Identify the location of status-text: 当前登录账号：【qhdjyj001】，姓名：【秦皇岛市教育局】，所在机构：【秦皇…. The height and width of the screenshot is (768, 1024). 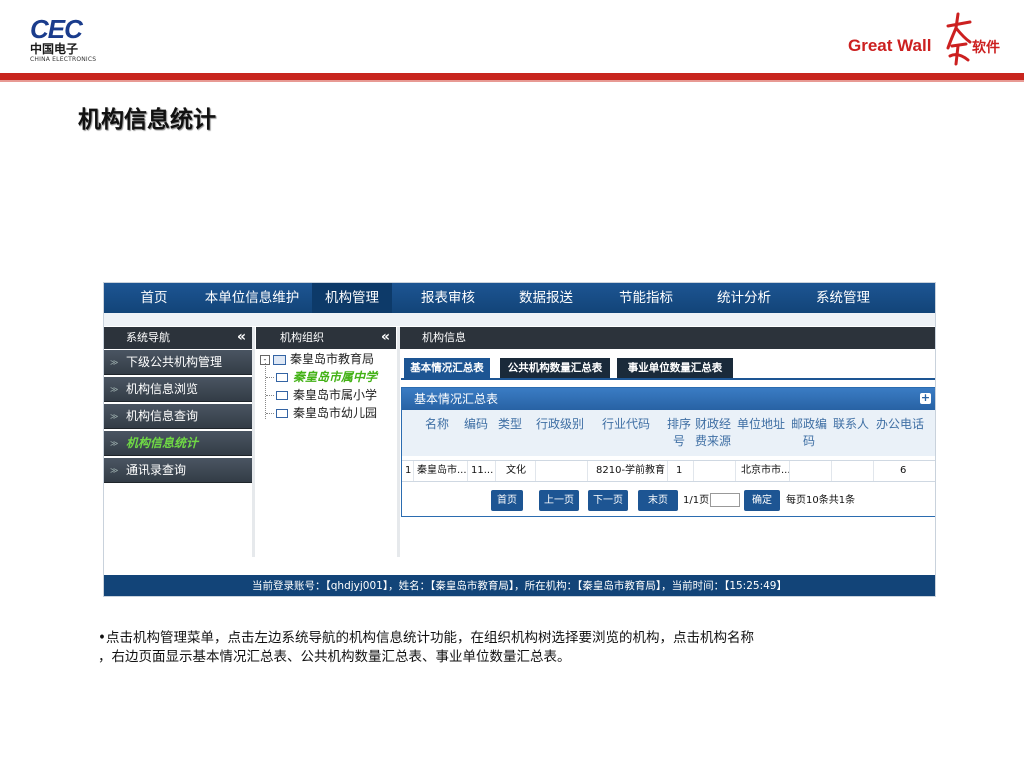
(519, 586).